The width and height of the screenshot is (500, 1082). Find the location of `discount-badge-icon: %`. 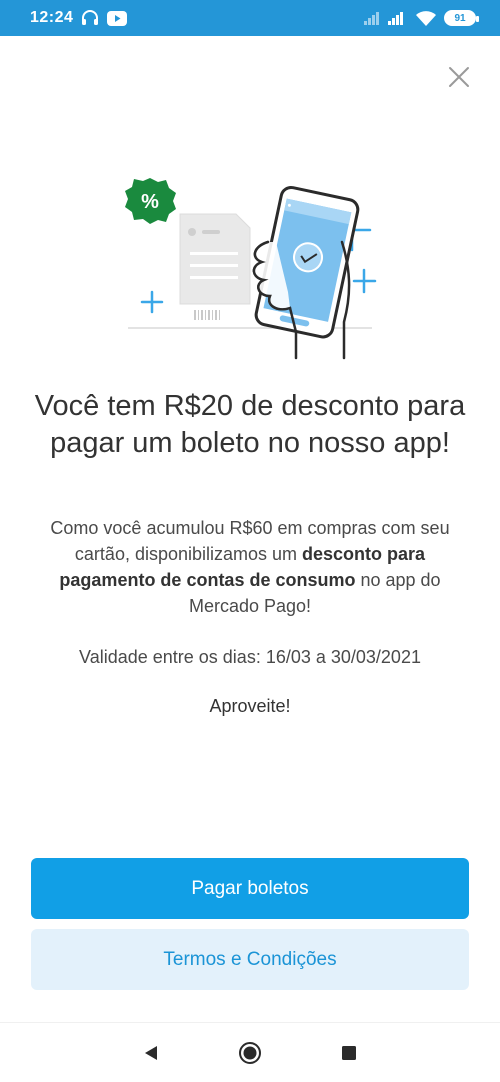

discount-badge-icon: % is located at coordinates (150, 201).